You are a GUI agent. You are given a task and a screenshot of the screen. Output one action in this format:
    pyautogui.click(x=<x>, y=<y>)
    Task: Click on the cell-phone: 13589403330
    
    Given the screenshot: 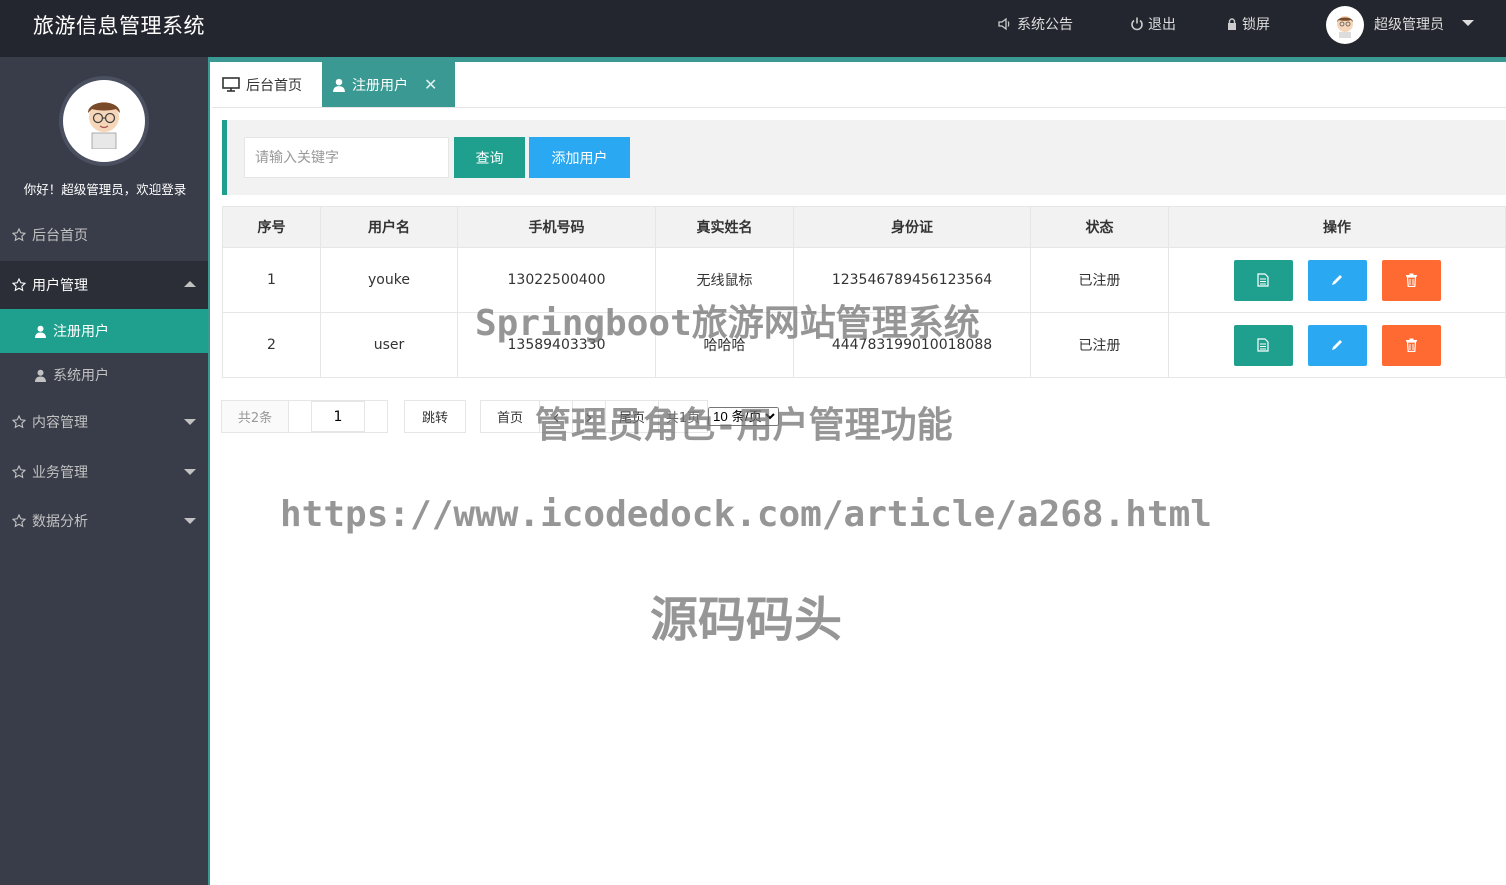 What is the action you would take?
    pyautogui.click(x=556, y=345)
    